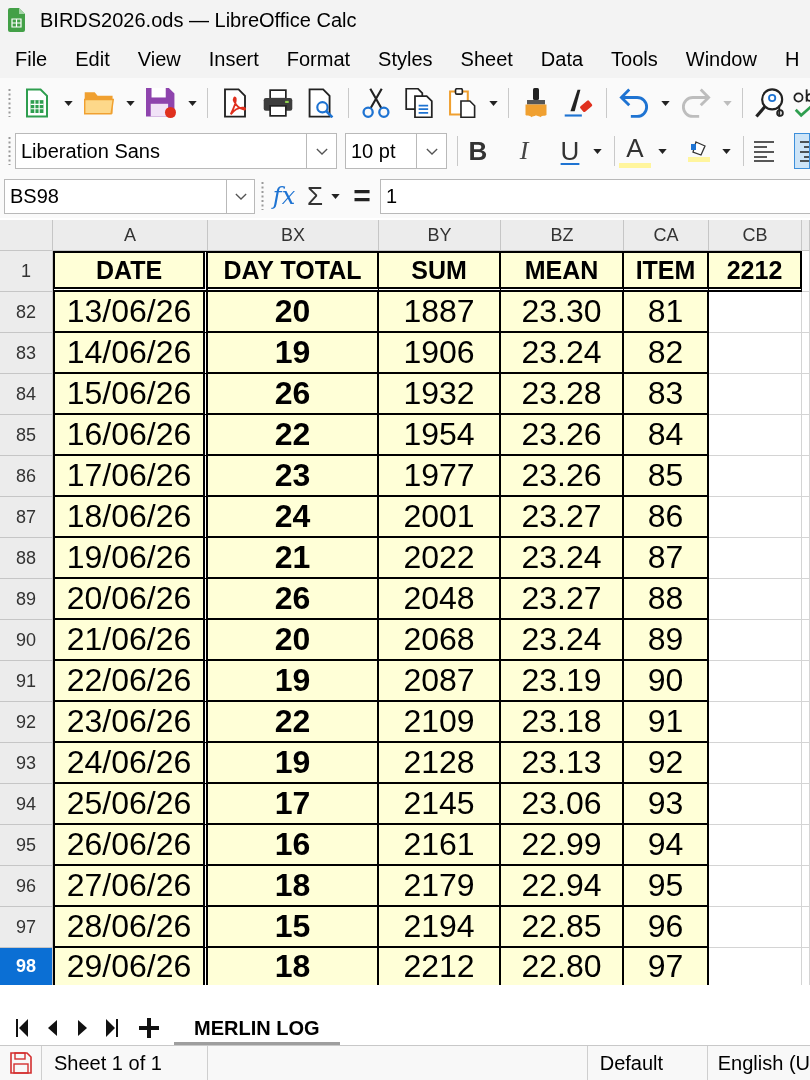 The height and width of the screenshot is (1080, 810). What do you see at coordinates (26, 722) in the screenshot?
I see `row-header: 92` at bounding box center [26, 722].